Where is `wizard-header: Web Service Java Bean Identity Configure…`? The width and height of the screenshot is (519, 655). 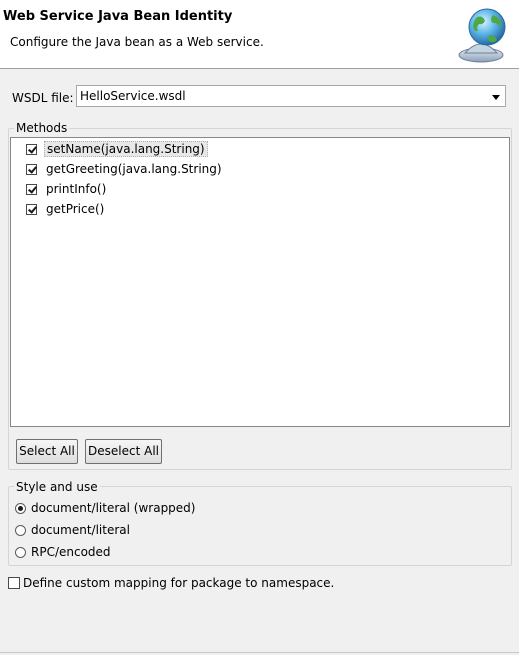 wizard-header: Web Service Java Bean Identity Configure… is located at coordinates (259, 34).